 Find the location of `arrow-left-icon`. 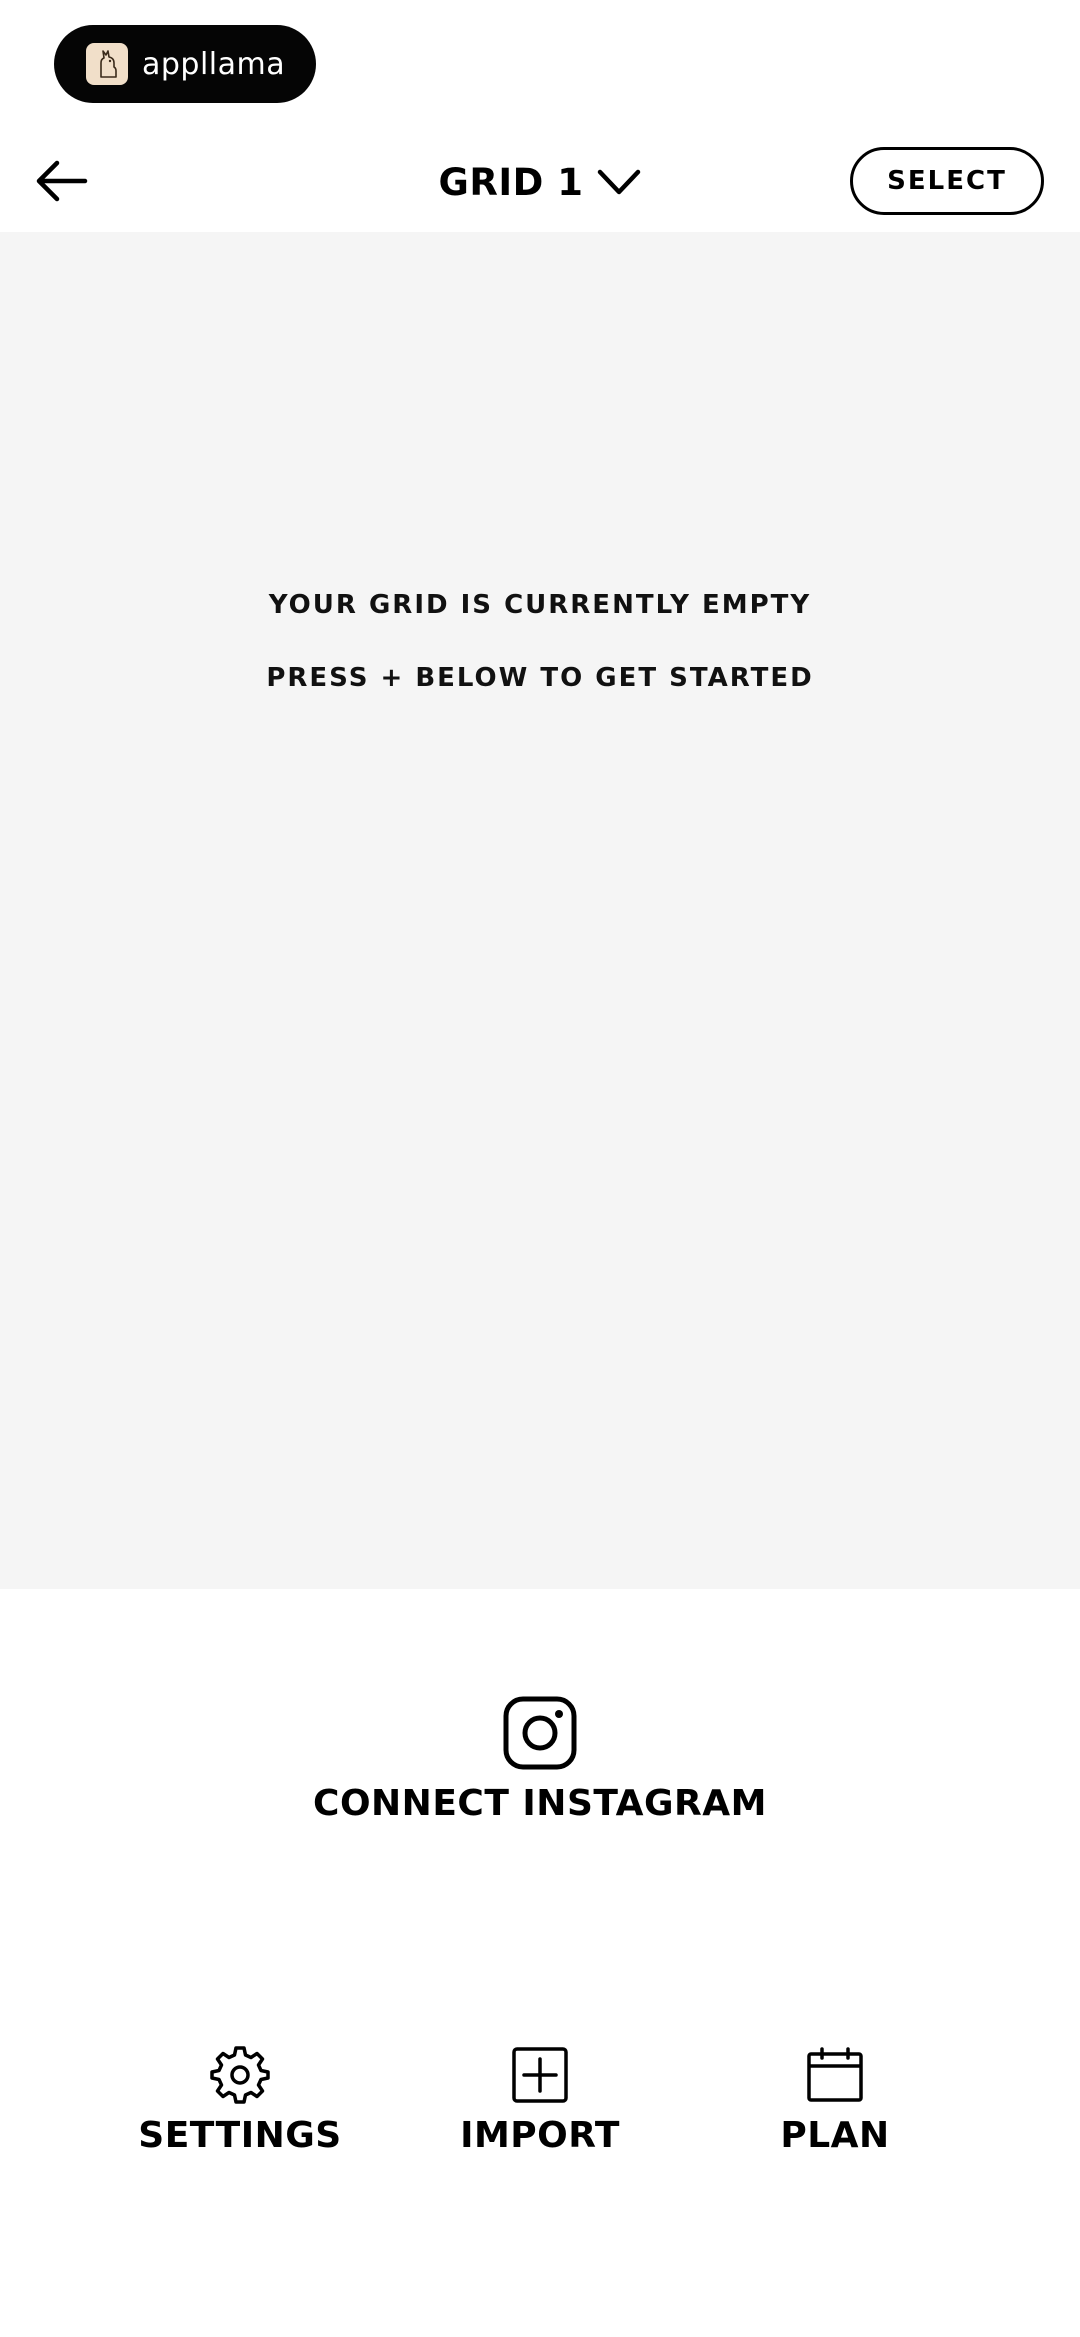

arrow-left-icon is located at coordinates (62, 181).